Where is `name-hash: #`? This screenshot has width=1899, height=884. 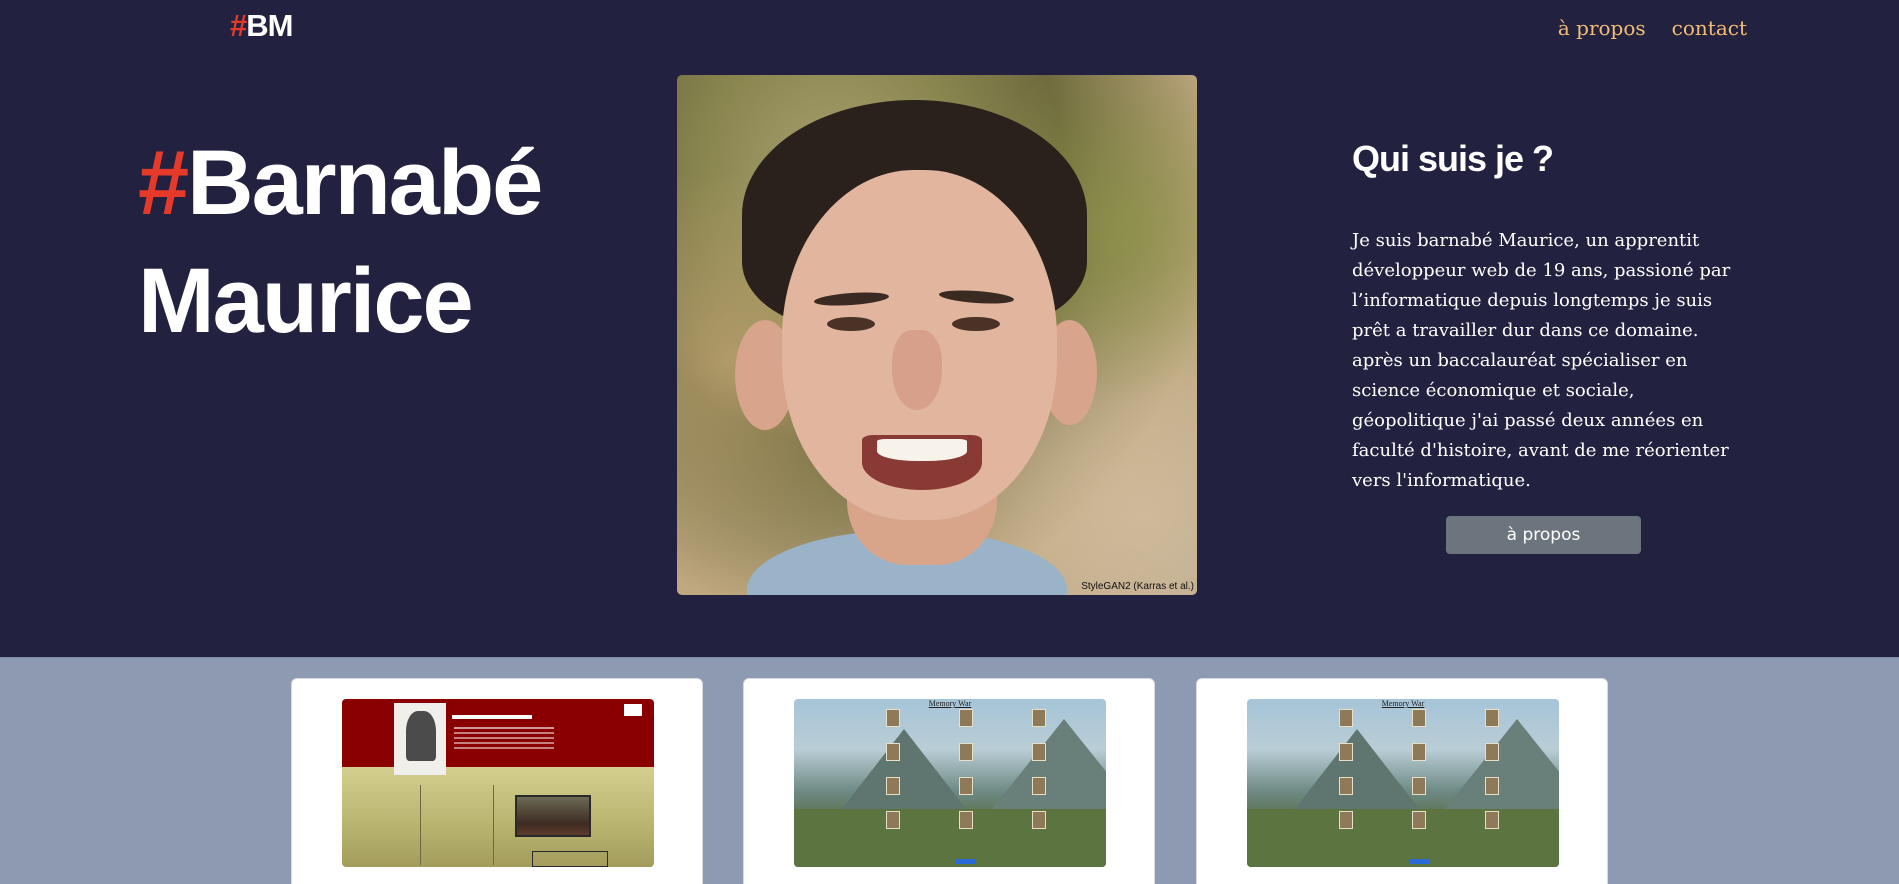
name-hash: # is located at coordinates (163, 183).